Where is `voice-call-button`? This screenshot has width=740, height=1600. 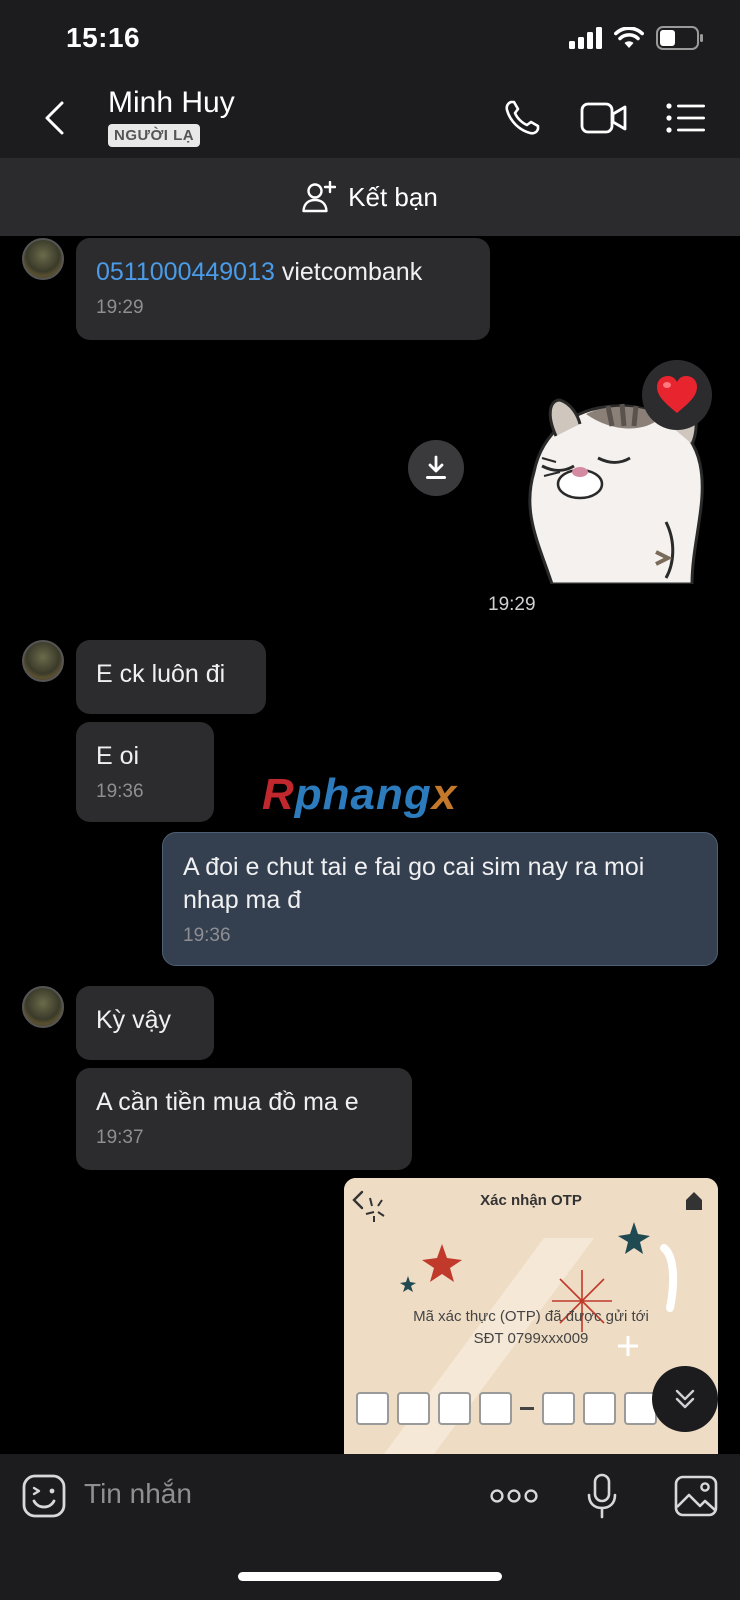 voice-call-button is located at coordinates (522, 118).